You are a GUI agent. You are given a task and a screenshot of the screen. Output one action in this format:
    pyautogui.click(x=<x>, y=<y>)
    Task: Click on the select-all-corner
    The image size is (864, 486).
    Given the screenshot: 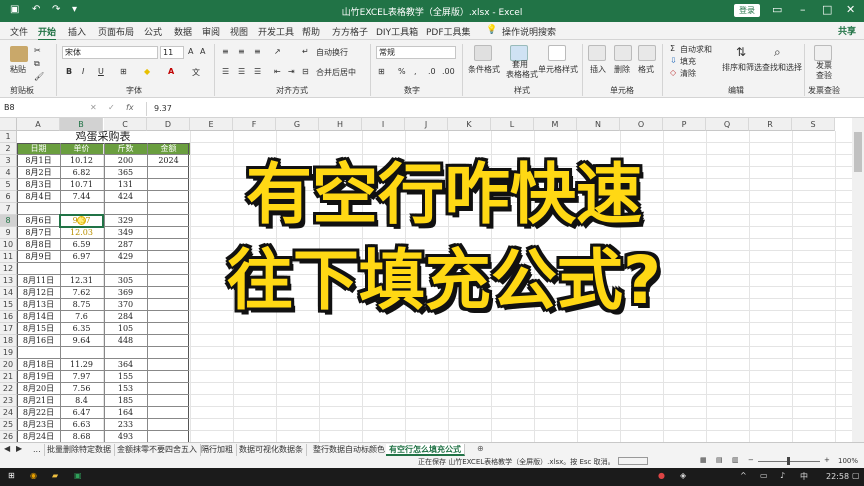 What is the action you would take?
    pyautogui.click(x=8, y=124)
    